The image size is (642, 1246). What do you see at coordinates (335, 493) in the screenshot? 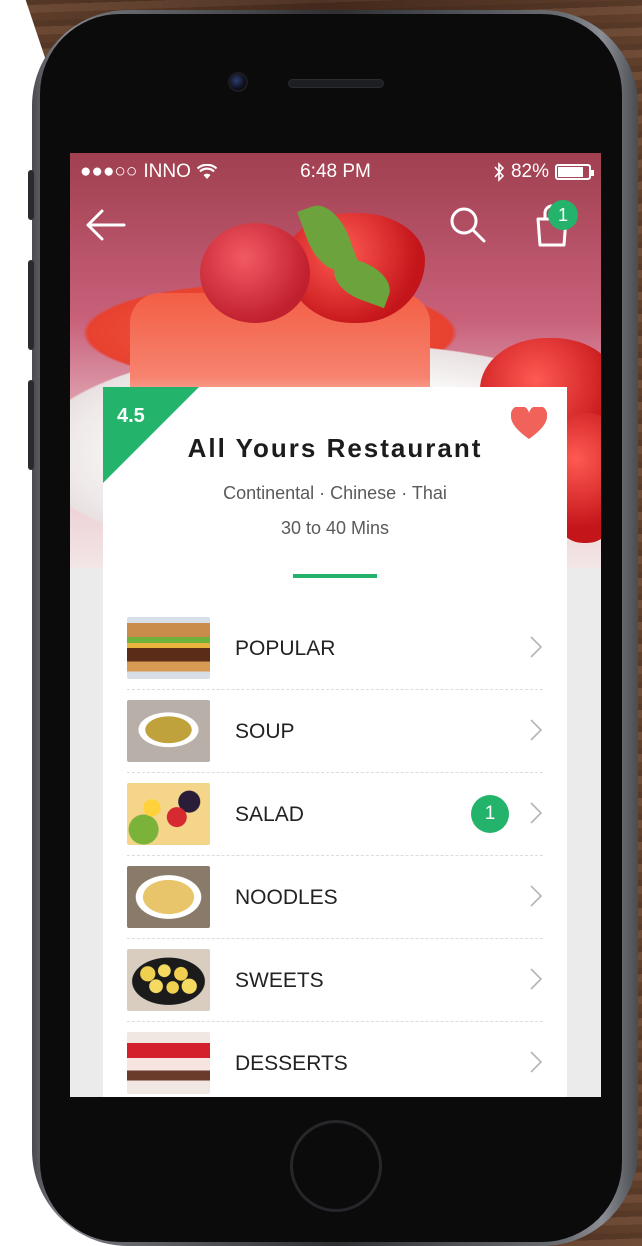
I see `cuisine-list: Continental · Chinese · Thai` at bounding box center [335, 493].